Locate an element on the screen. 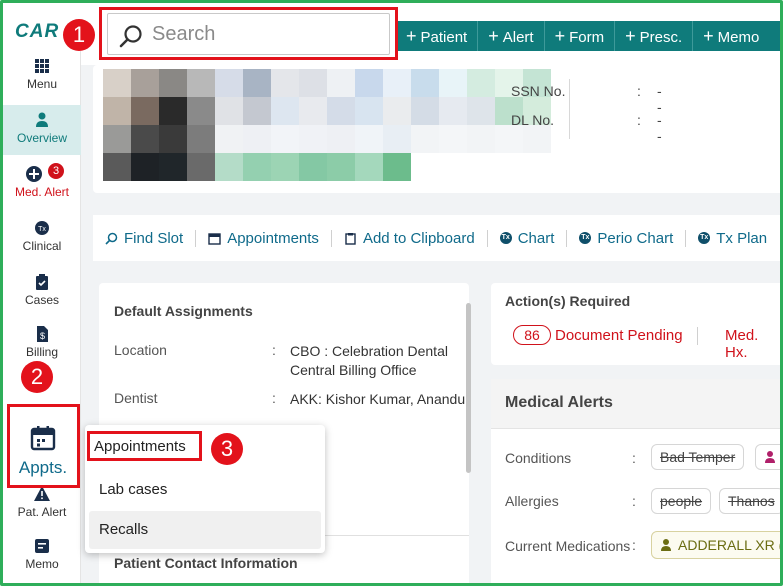 This screenshot has width=783, height=586. dollar-doc-icon: $ is located at coordinates (42, 334).